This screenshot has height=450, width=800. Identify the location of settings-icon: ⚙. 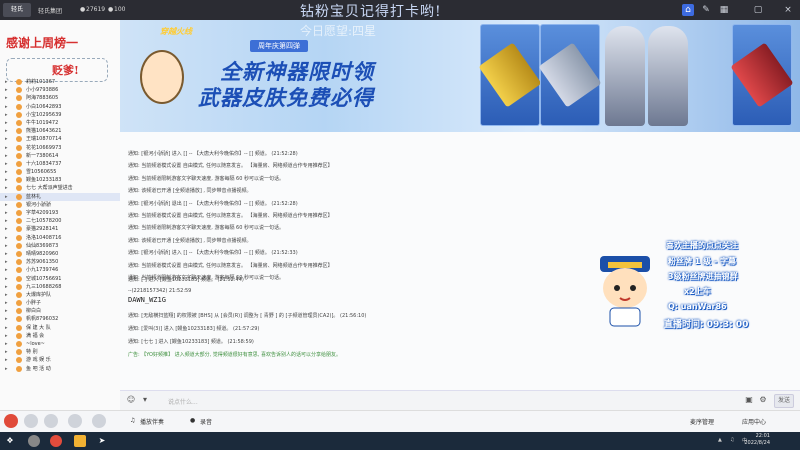
(763, 400).